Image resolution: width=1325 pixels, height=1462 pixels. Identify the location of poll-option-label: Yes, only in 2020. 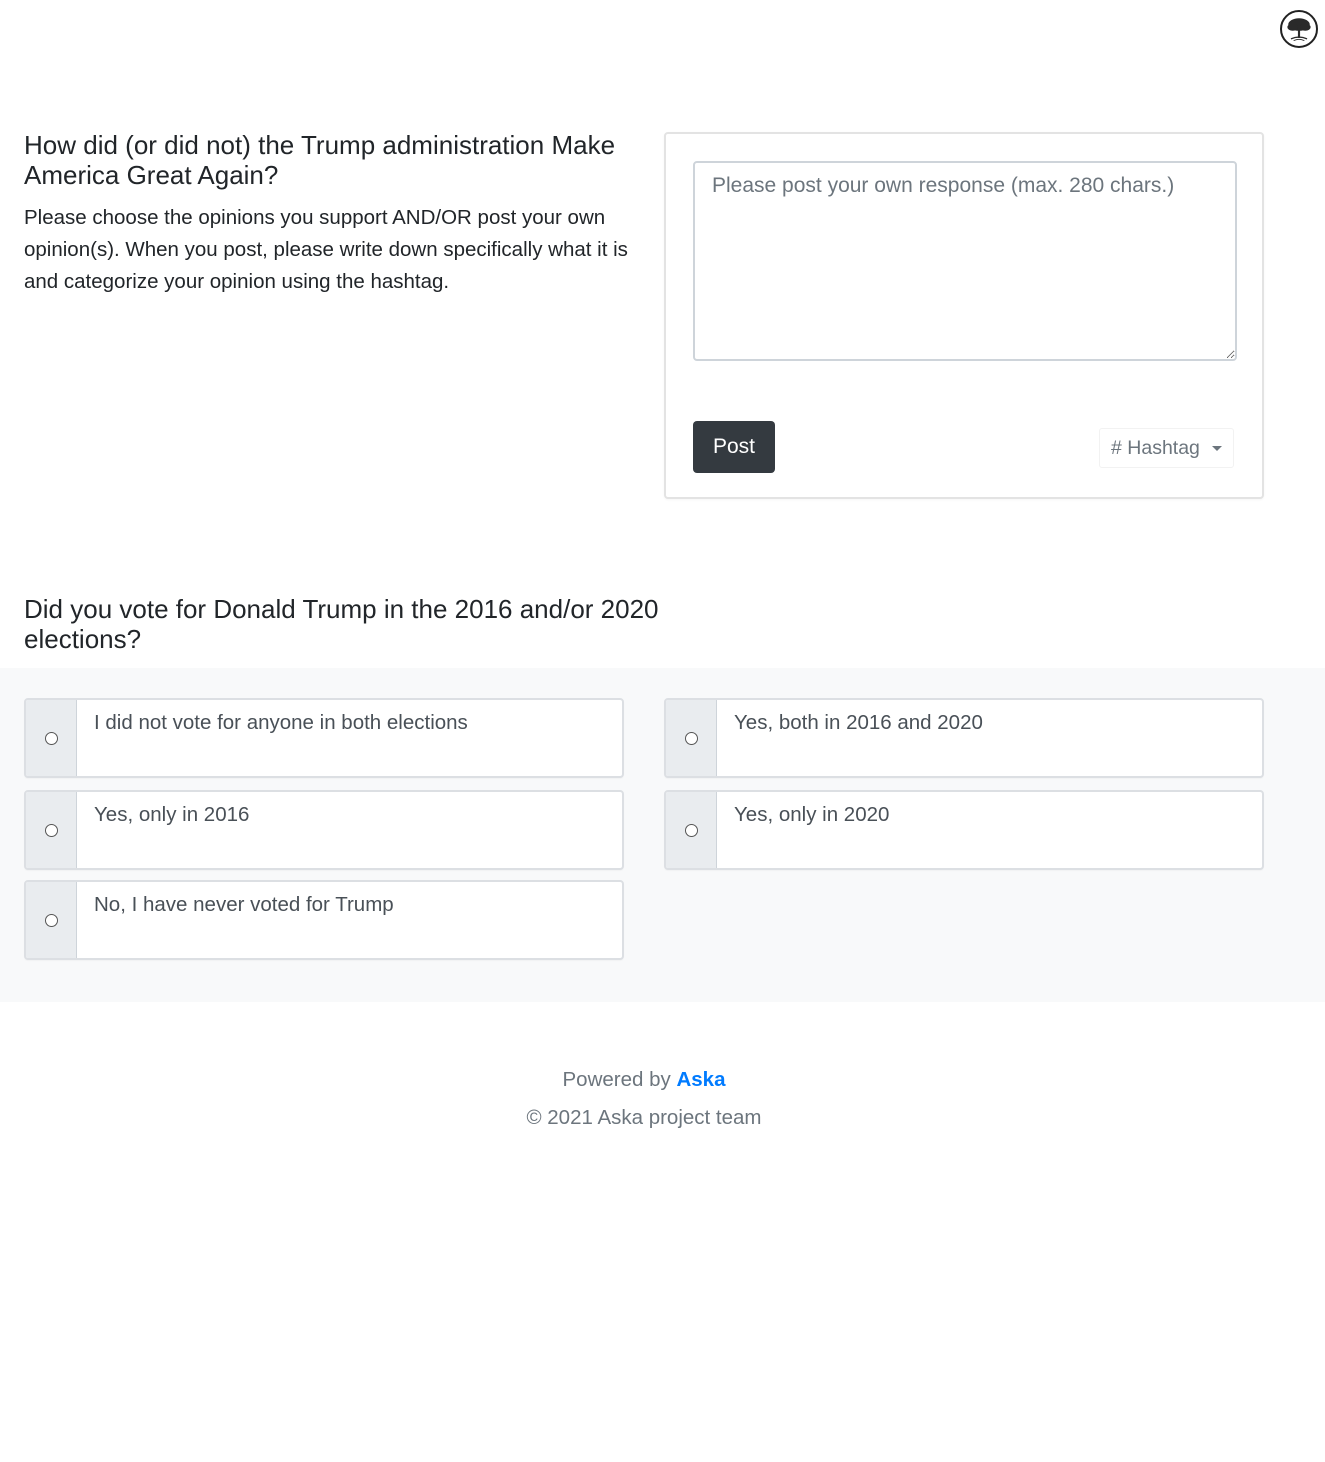
(812, 814).